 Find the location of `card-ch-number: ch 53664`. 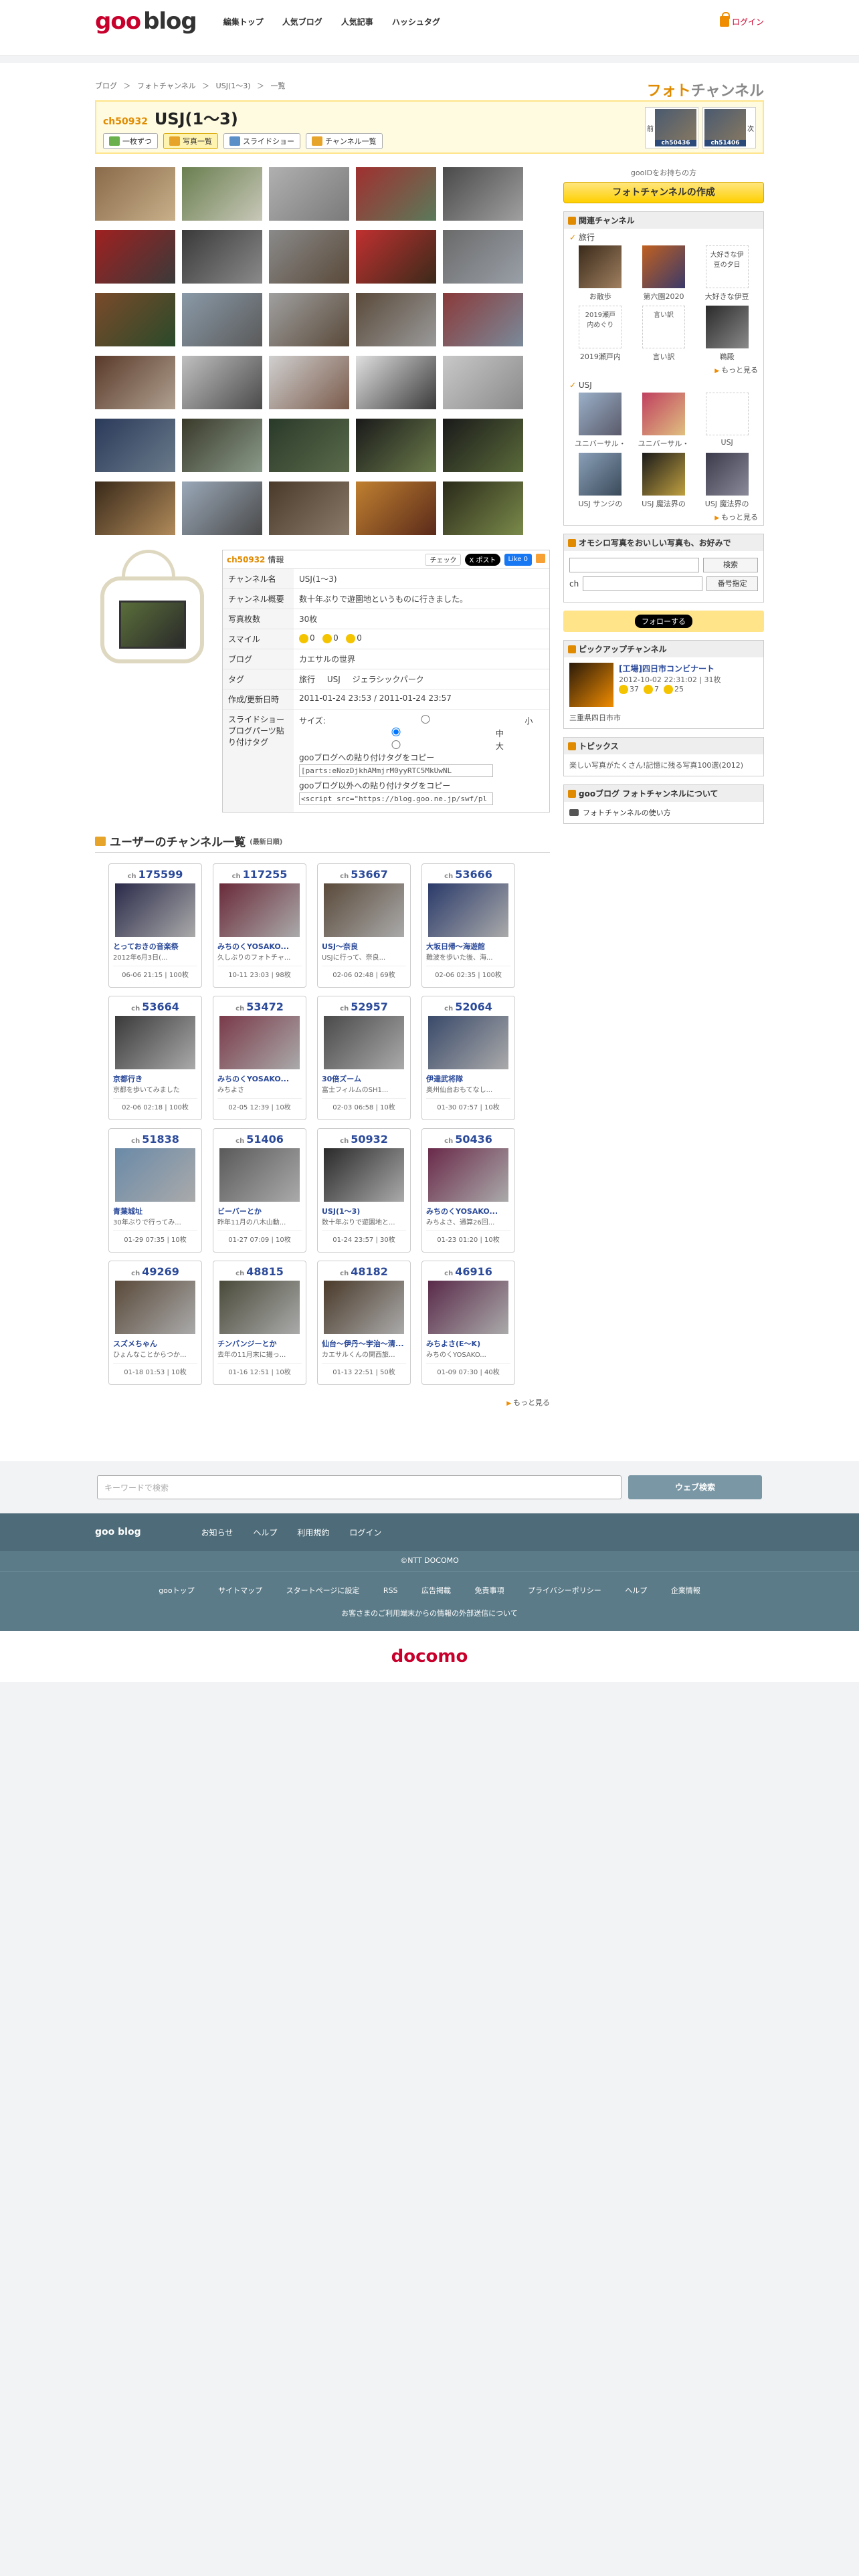

card-ch-number: ch 53664 is located at coordinates (155, 1007).